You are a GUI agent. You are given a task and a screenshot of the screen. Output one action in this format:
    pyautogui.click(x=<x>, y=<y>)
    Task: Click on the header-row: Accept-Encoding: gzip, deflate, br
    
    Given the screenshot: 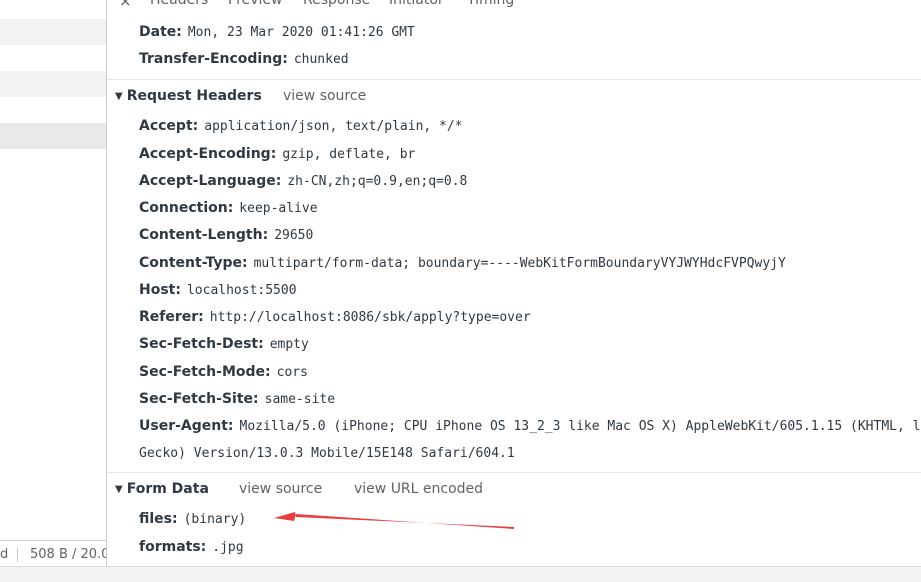 What is the action you would take?
    pyautogui.click(x=277, y=154)
    